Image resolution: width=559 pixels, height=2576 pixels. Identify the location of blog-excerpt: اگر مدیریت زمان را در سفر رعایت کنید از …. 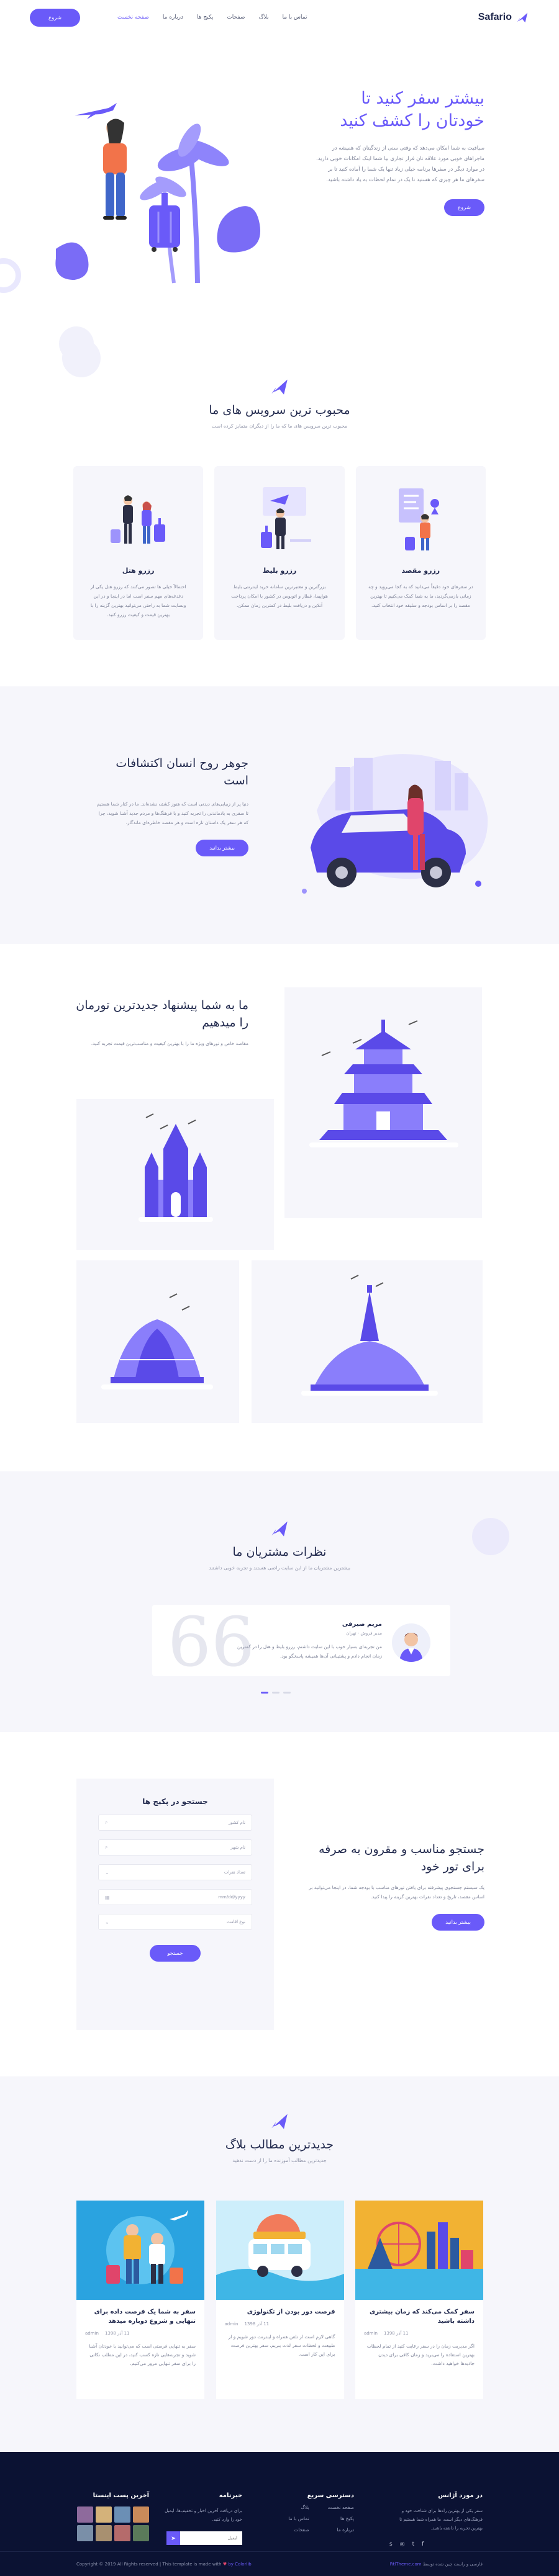
(420, 2354).